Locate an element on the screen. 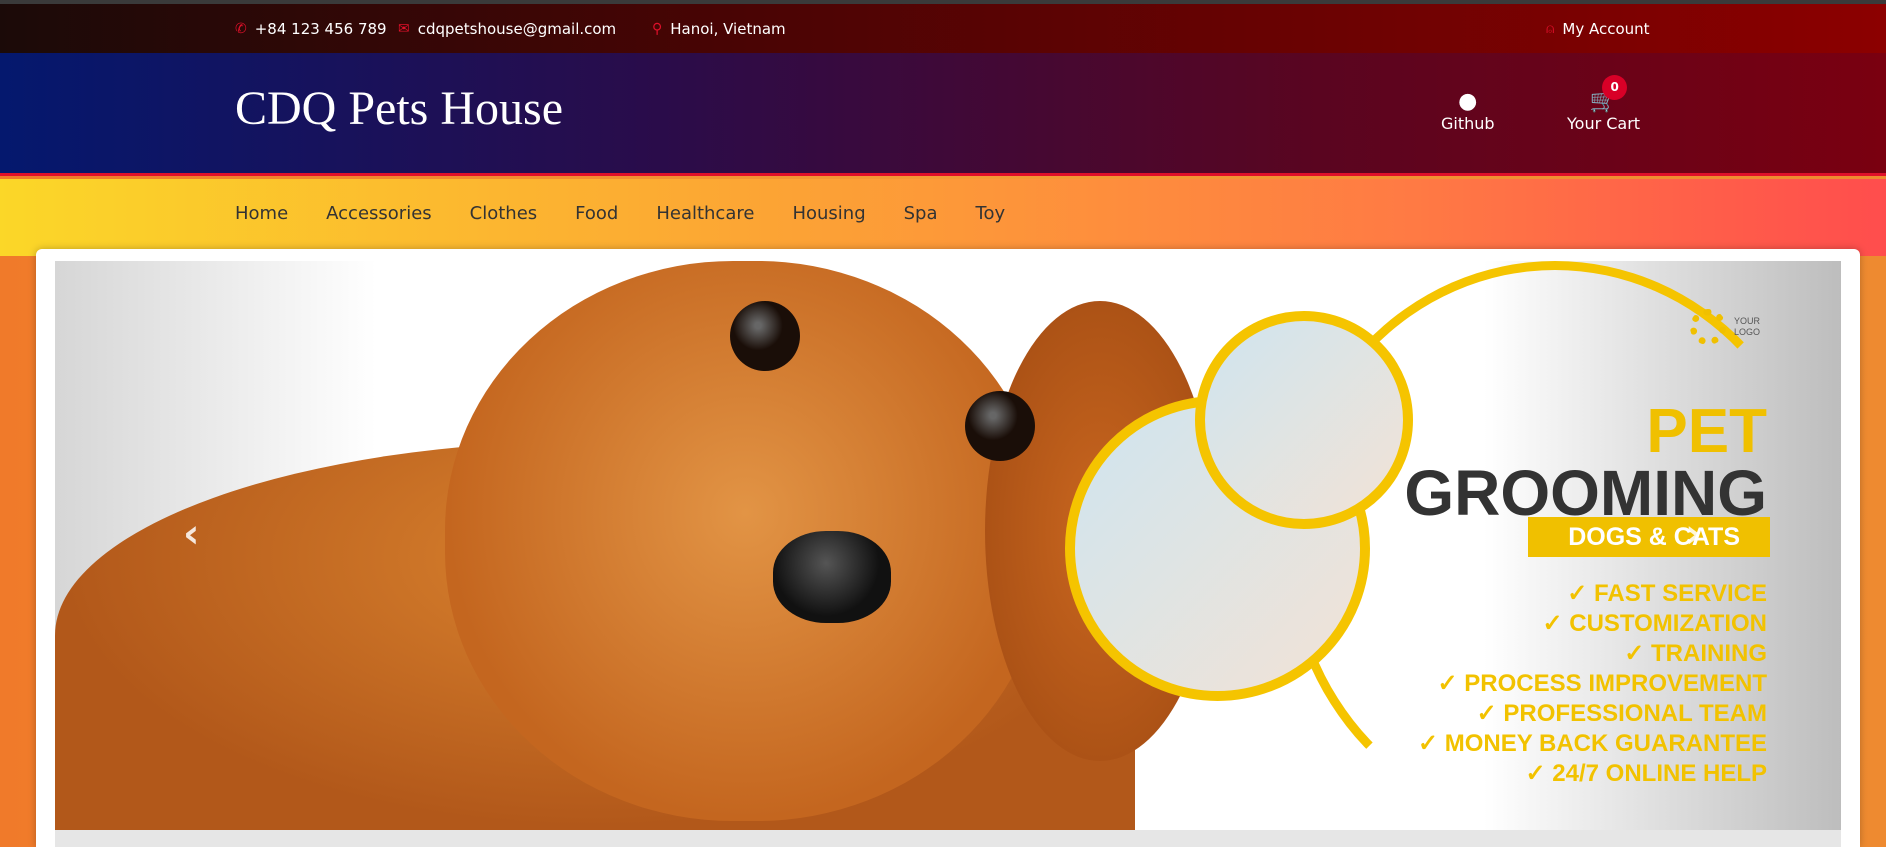 This screenshot has width=1886, height=847. your-logo: YOUR LOGO is located at coordinates (1725, 327).